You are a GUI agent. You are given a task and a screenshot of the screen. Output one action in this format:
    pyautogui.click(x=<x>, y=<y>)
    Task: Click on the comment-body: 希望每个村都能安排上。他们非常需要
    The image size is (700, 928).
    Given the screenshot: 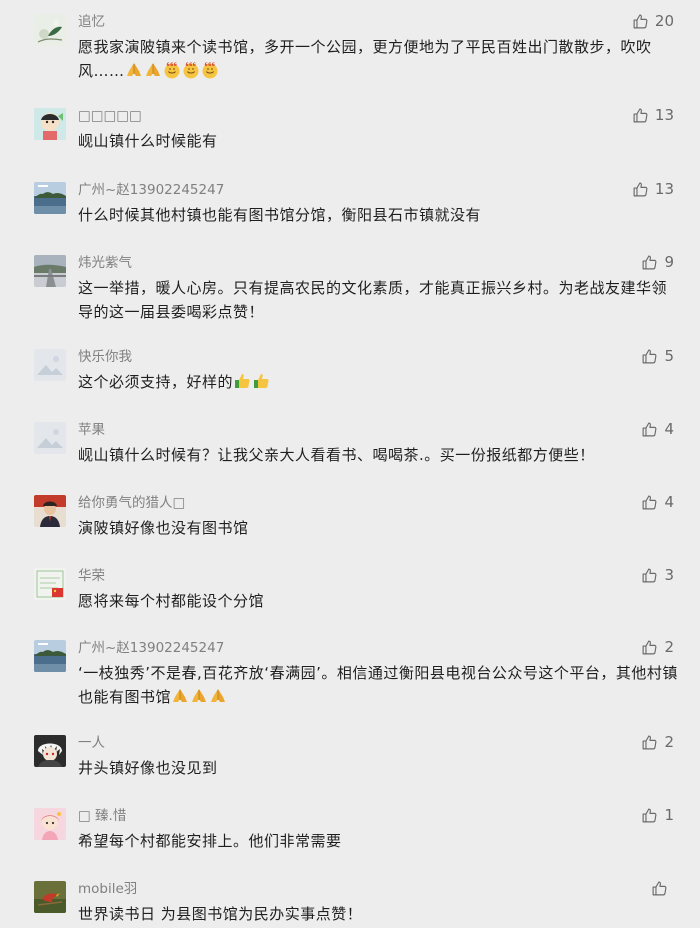 What is the action you would take?
    pyautogui.click(x=210, y=841)
    